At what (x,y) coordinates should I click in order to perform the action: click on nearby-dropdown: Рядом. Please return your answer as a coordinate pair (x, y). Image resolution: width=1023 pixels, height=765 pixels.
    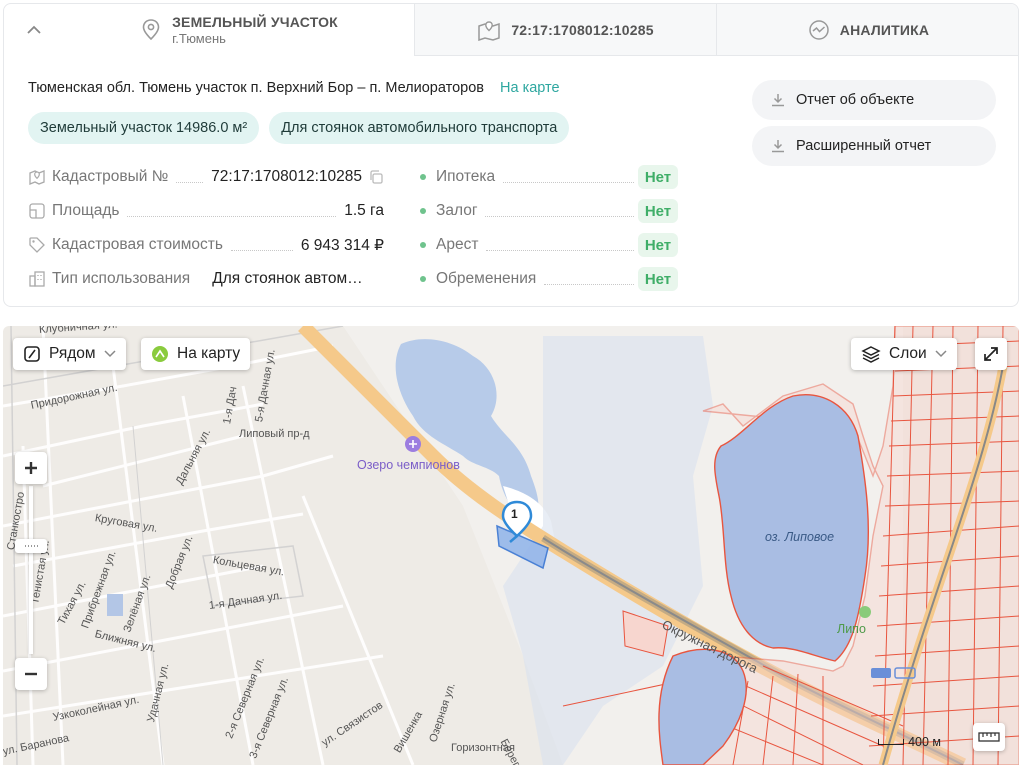
    Looking at the image, I should click on (69, 354).